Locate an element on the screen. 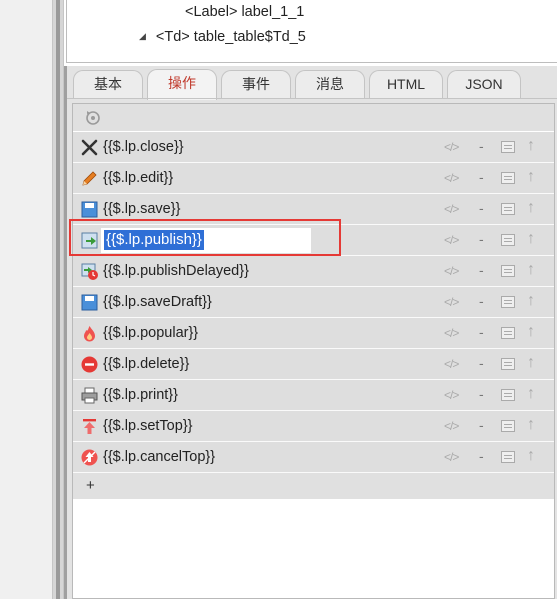 The image size is (557, 599). action-row-edit: {{$.lp.edit}} </> - ↑ is located at coordinates (313, 178).